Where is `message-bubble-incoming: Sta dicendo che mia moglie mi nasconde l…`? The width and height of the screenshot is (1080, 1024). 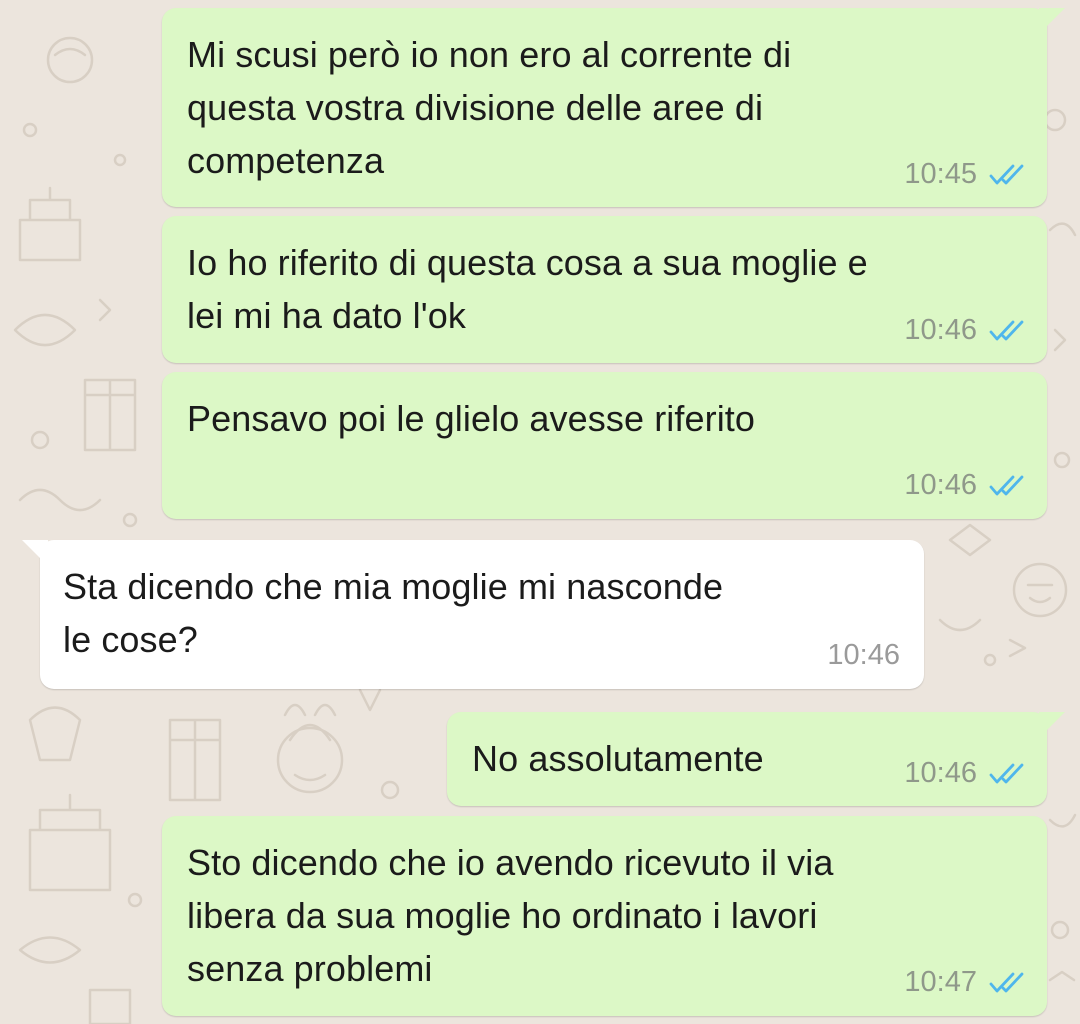
message-bubble-incoming: Sta dicendo che mia moglie mi nasconde l… is located at coordinates (473, 614).